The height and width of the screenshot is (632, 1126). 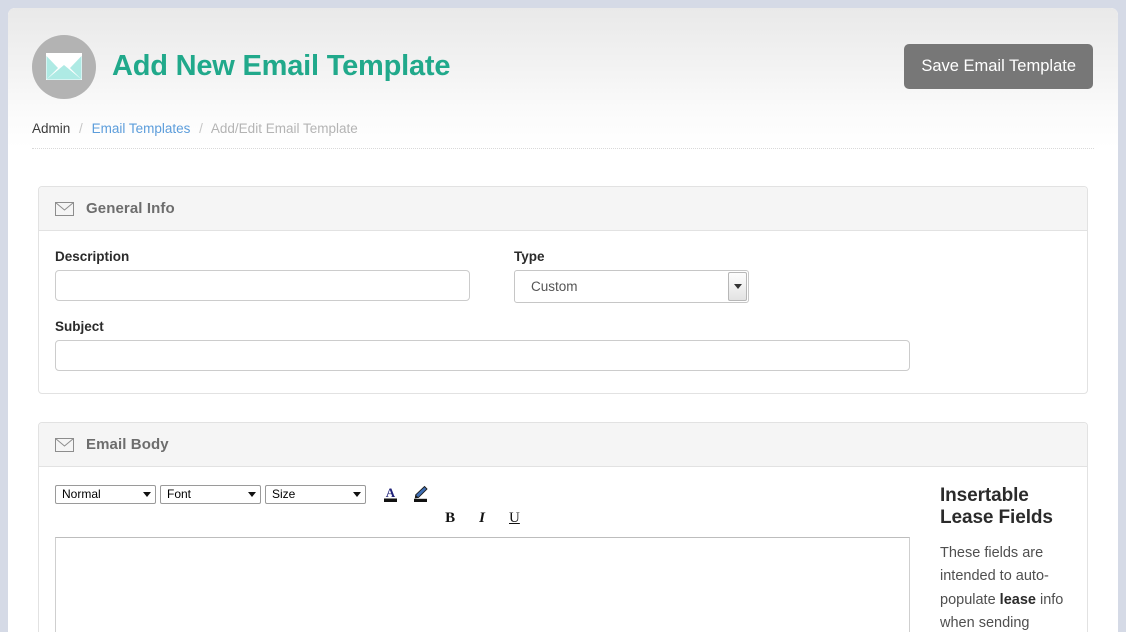 I want to click on email-body-content-area, so click(x=482, y=584).